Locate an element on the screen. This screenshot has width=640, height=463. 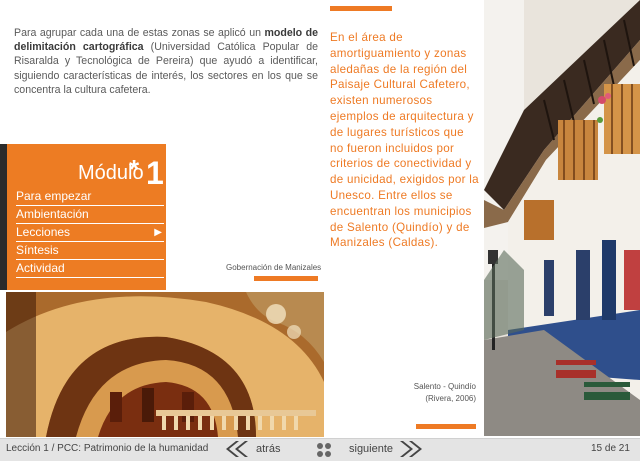
salento-accent-rule is located at coordinates (446, 426).